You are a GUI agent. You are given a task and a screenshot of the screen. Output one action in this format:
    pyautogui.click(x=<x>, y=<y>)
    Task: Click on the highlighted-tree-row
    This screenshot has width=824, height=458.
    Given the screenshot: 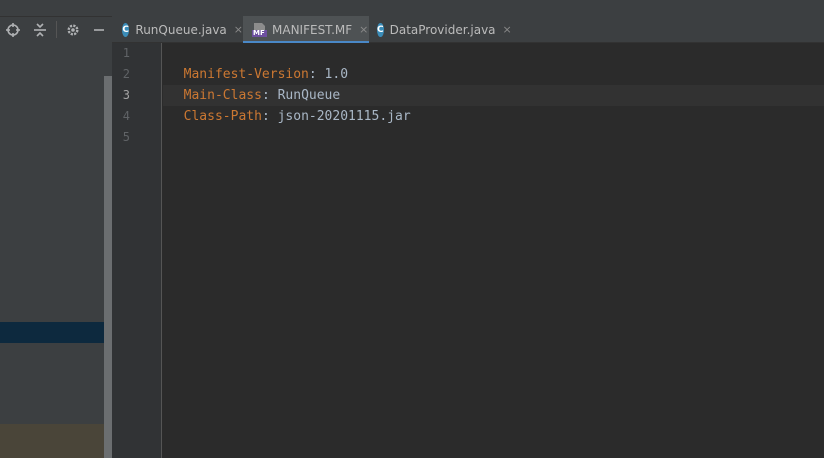 What is the action you would take?
    pyautogui.click(x=52, y=441)
    